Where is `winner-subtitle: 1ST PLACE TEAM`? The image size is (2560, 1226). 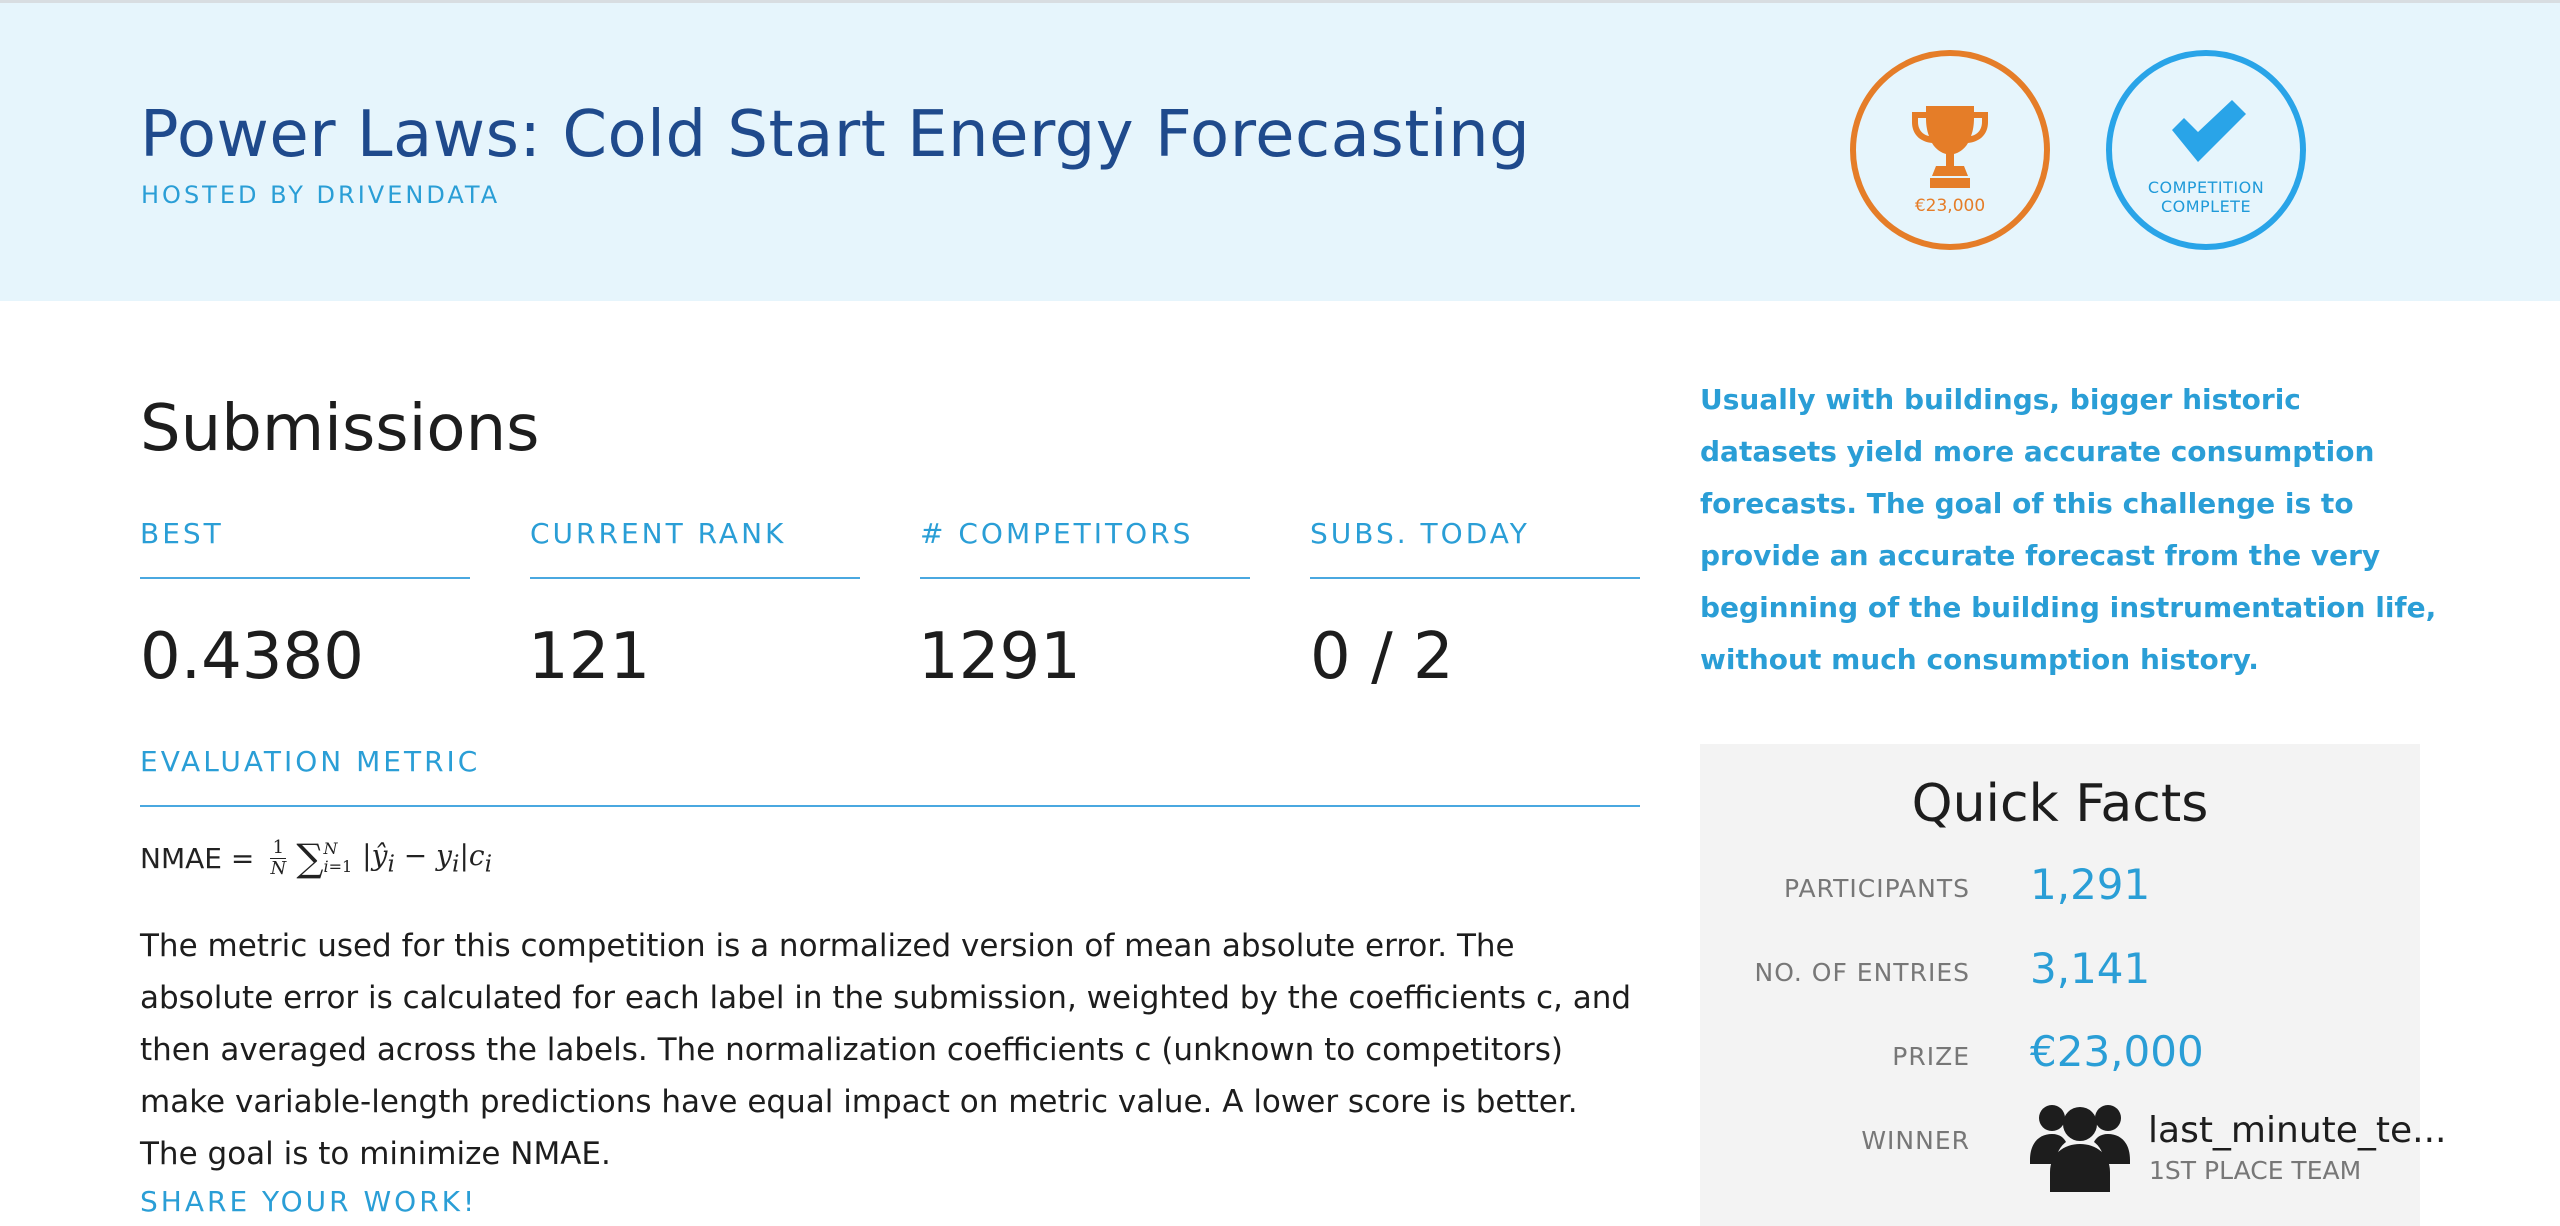
winner-subtitle: 1ST PLACE TEAM is located at coordinates (2255, 1170).